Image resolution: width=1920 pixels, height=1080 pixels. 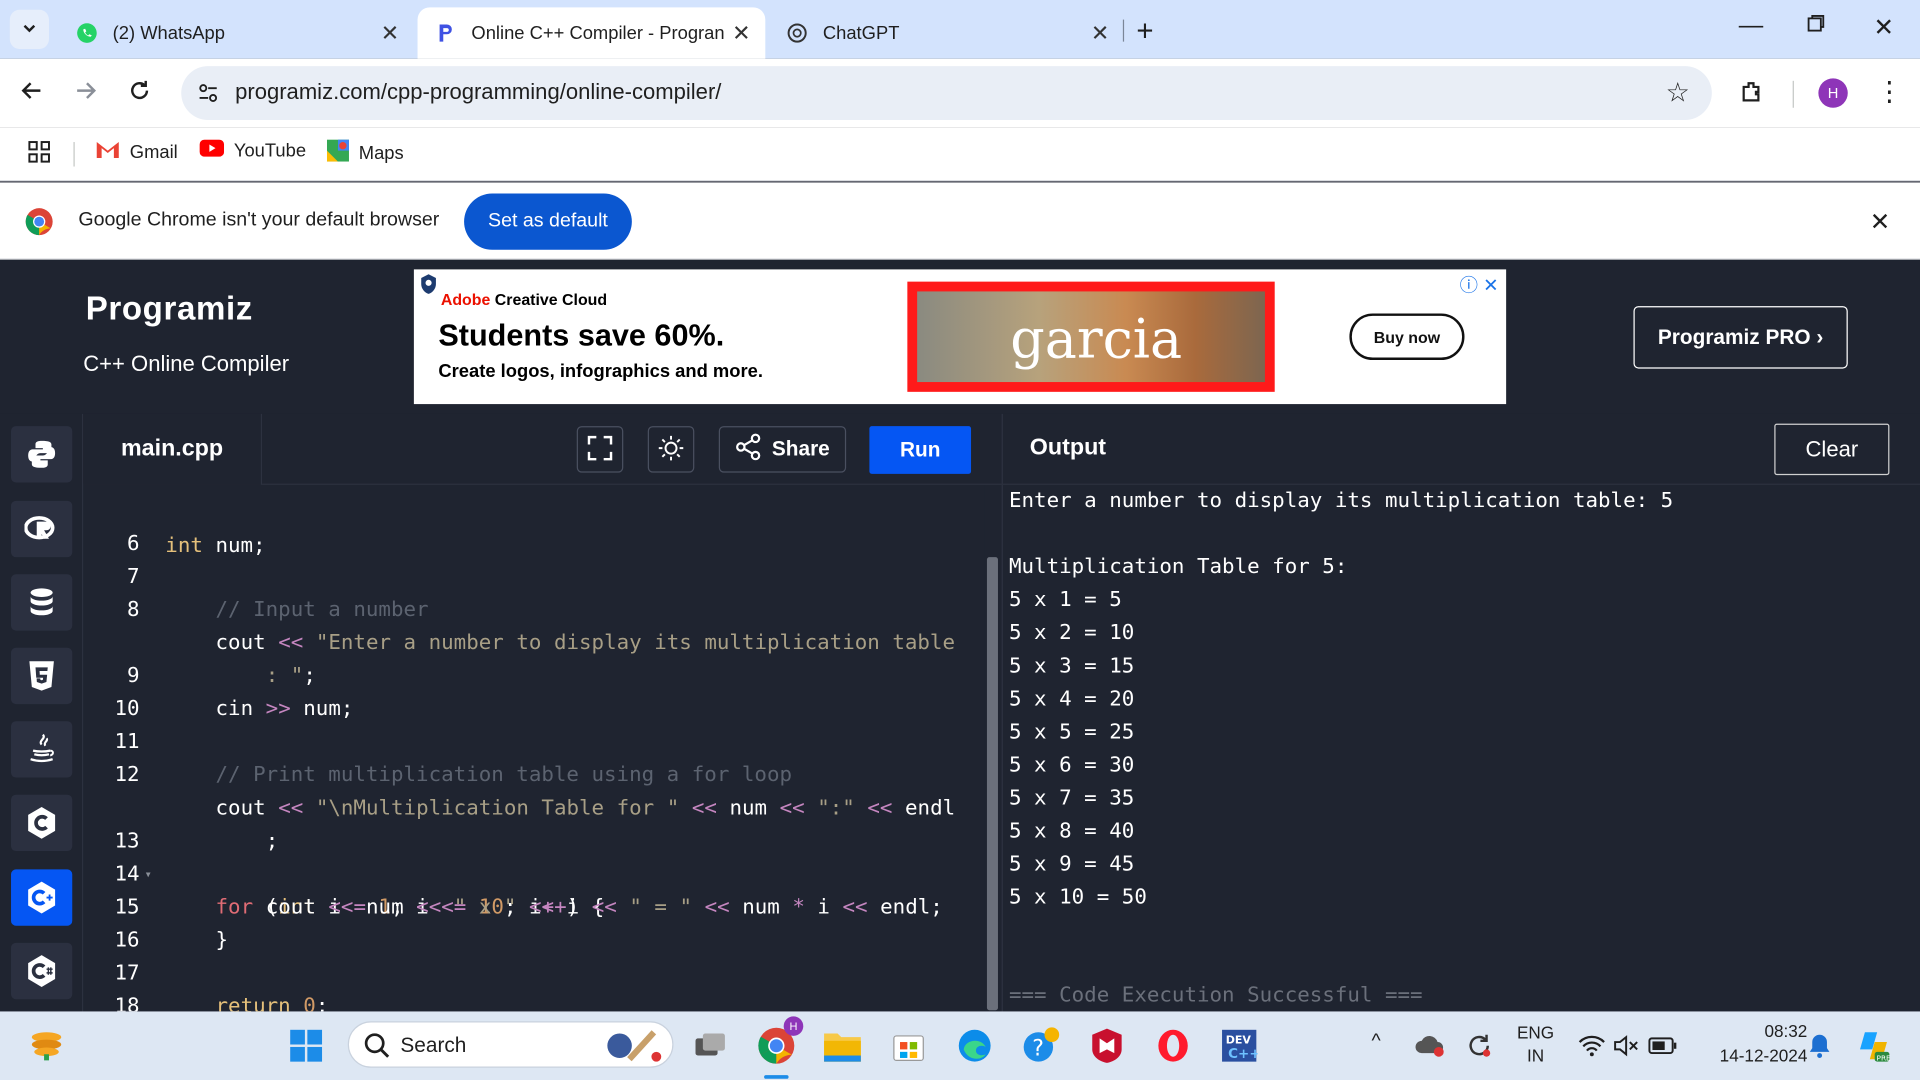 What do you see at coordinates (74, 154) in the screenshot?
I see `bookmarks-separator` at bounding box center [74, 154].